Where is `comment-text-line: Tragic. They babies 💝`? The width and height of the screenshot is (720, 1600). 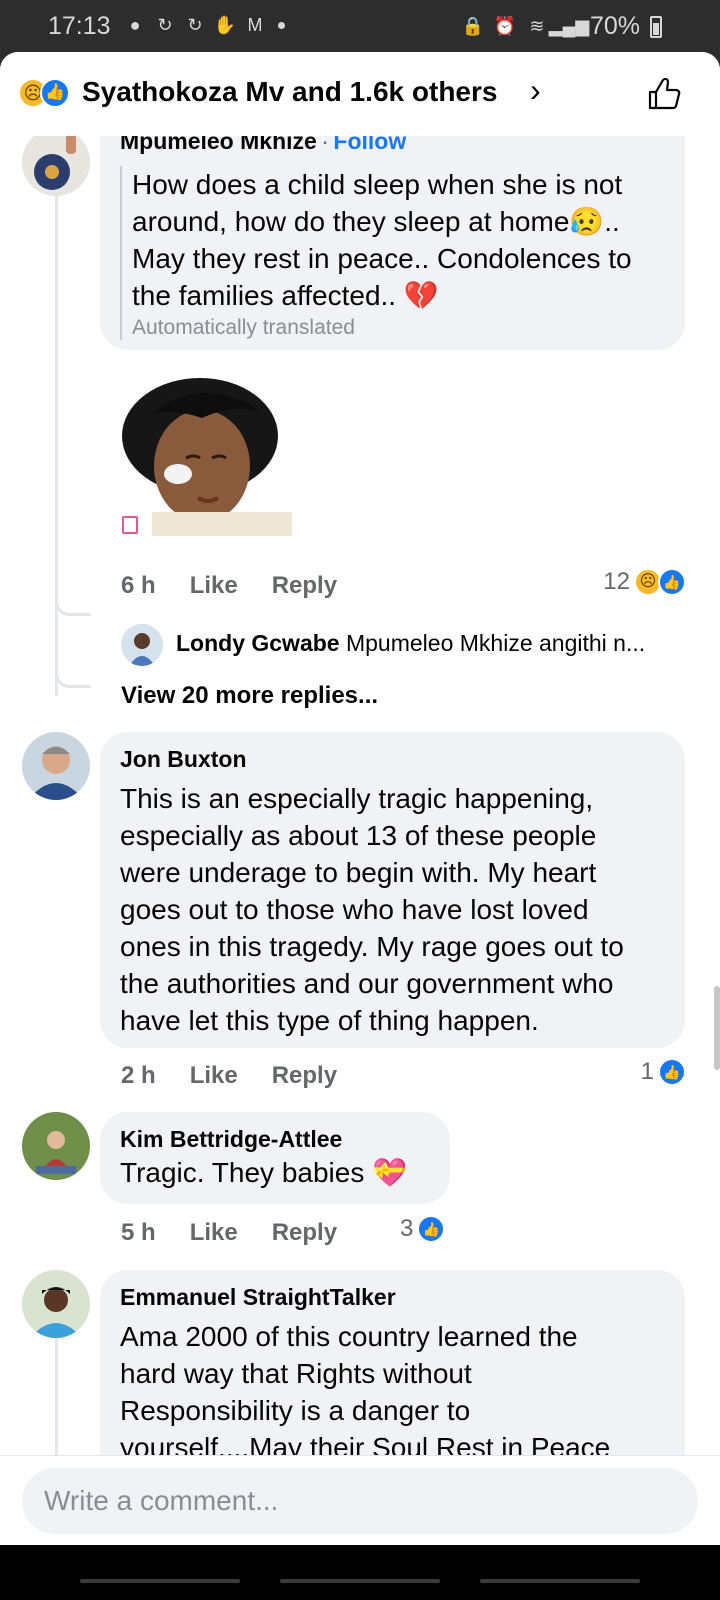
comment-text-line: Tragic. They babies 💝 is located at coordinates (263, 1172).